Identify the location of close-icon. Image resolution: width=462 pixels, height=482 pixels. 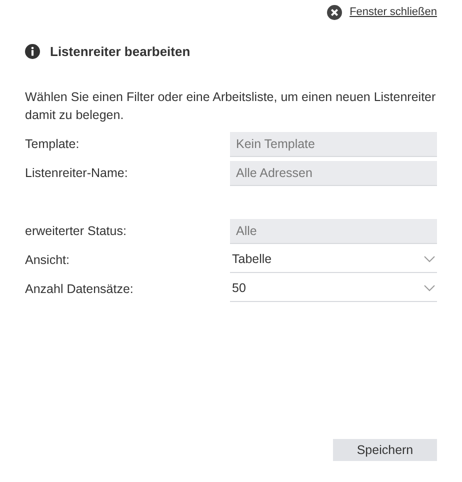
(334, 12).